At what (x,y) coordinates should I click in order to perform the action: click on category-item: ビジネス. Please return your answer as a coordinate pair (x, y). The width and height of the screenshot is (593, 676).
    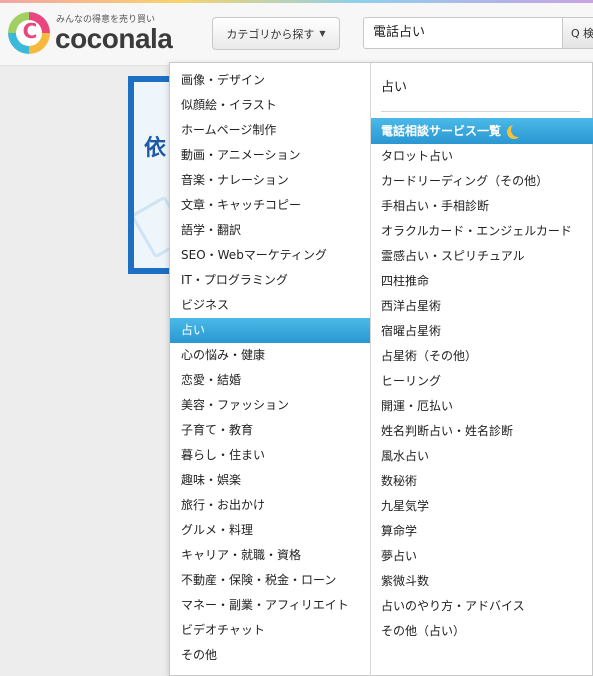
    Looking at the image, I should click on (270, 305).